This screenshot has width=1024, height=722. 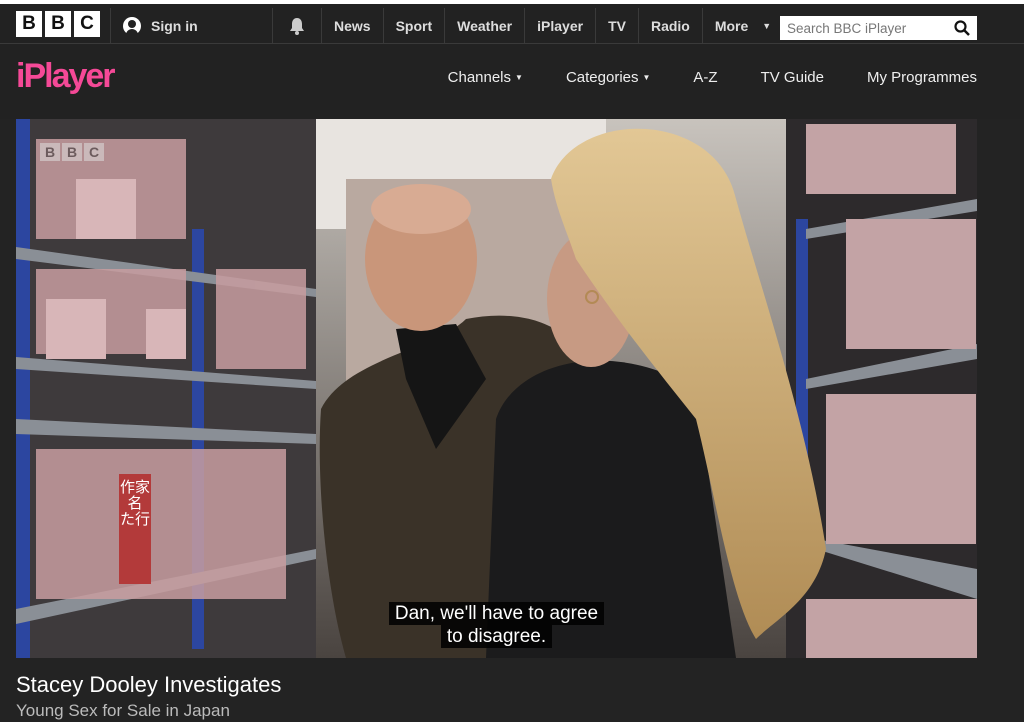 What do you see at coordinates (134, 503) in the screenshot?
I see `shelf-sign-text: 作家名 た行` at bounding box center [134, 503].